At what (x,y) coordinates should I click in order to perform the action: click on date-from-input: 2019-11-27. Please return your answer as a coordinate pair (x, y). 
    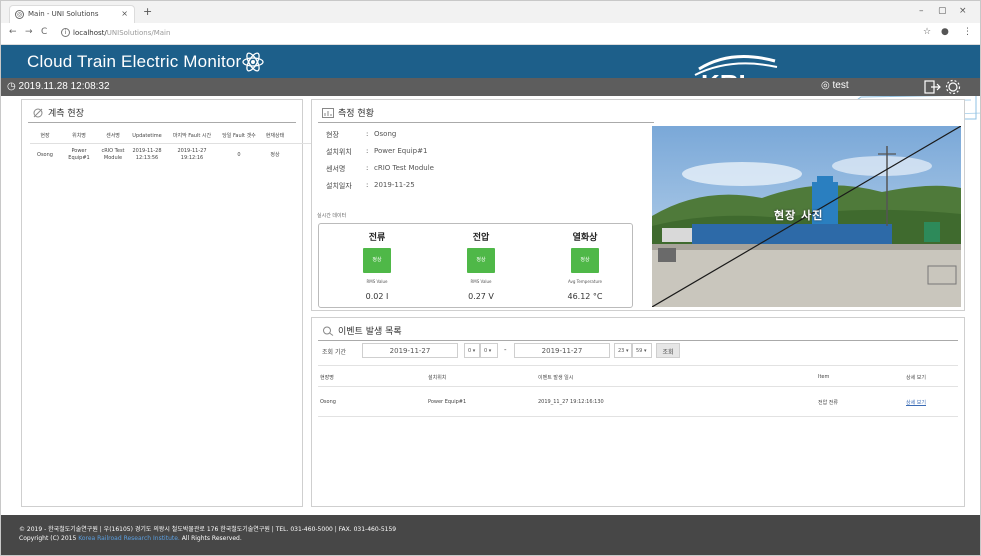
    Looking at the image, I should click on (410, 350).